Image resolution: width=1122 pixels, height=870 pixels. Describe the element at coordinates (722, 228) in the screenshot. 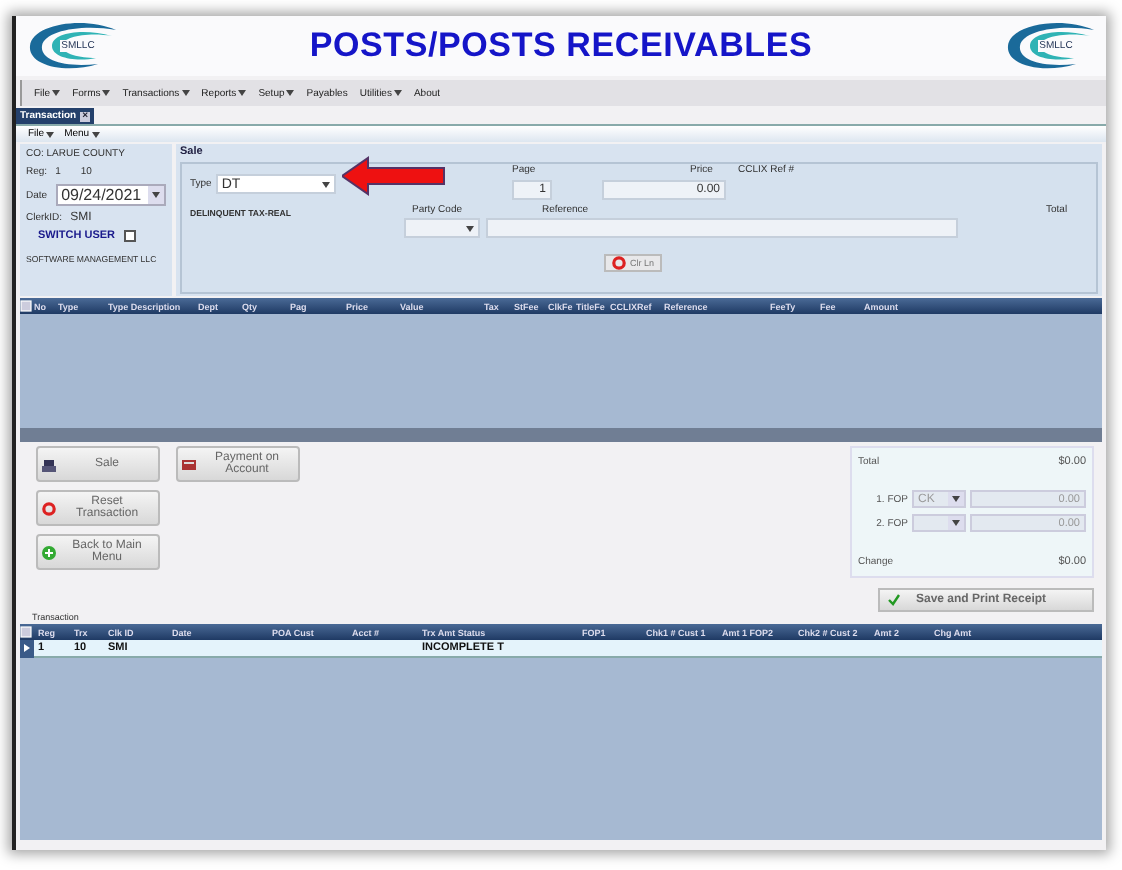

I see `reference-field` at that location.